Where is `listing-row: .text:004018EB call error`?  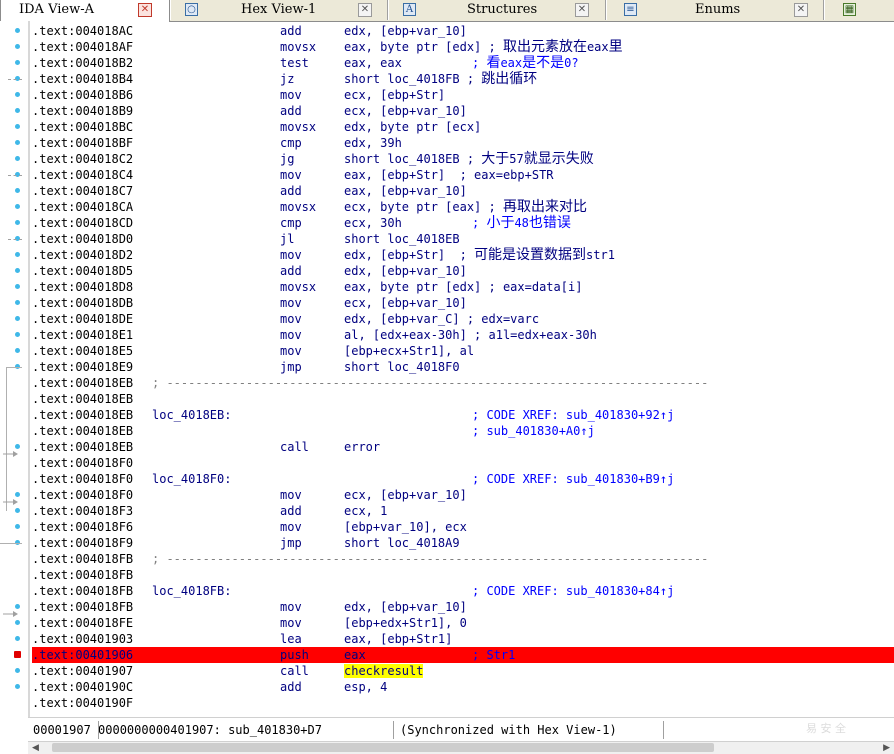 listing-row: .text:004018EB call error is located at coordinates (463, 447).